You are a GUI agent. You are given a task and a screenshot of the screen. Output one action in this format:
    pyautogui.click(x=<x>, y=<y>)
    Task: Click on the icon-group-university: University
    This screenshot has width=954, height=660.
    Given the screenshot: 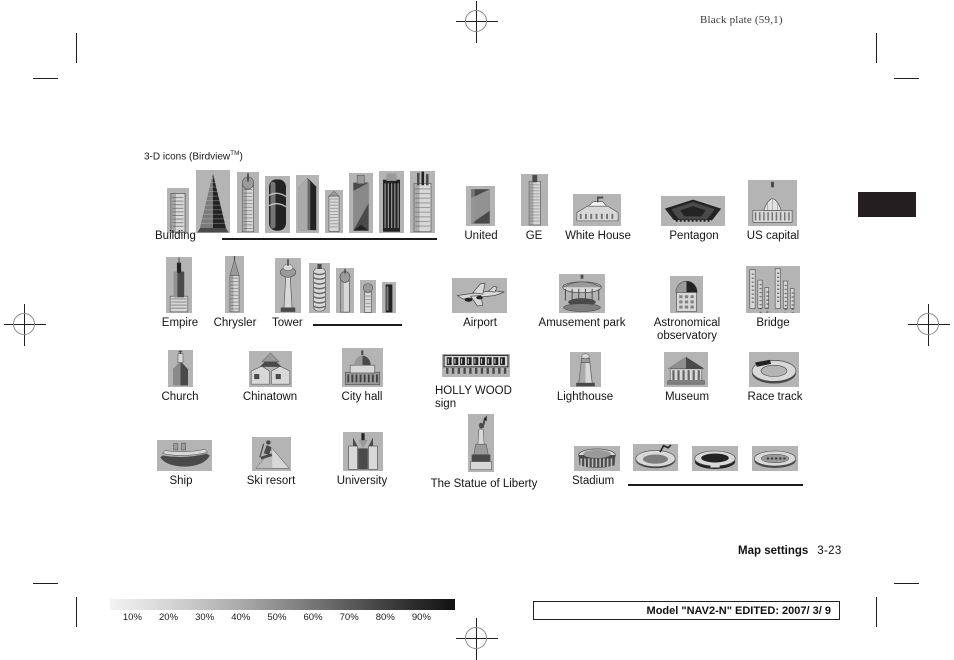 What is the action you would take?
    pyautogui.click(x=362, y=481)
    